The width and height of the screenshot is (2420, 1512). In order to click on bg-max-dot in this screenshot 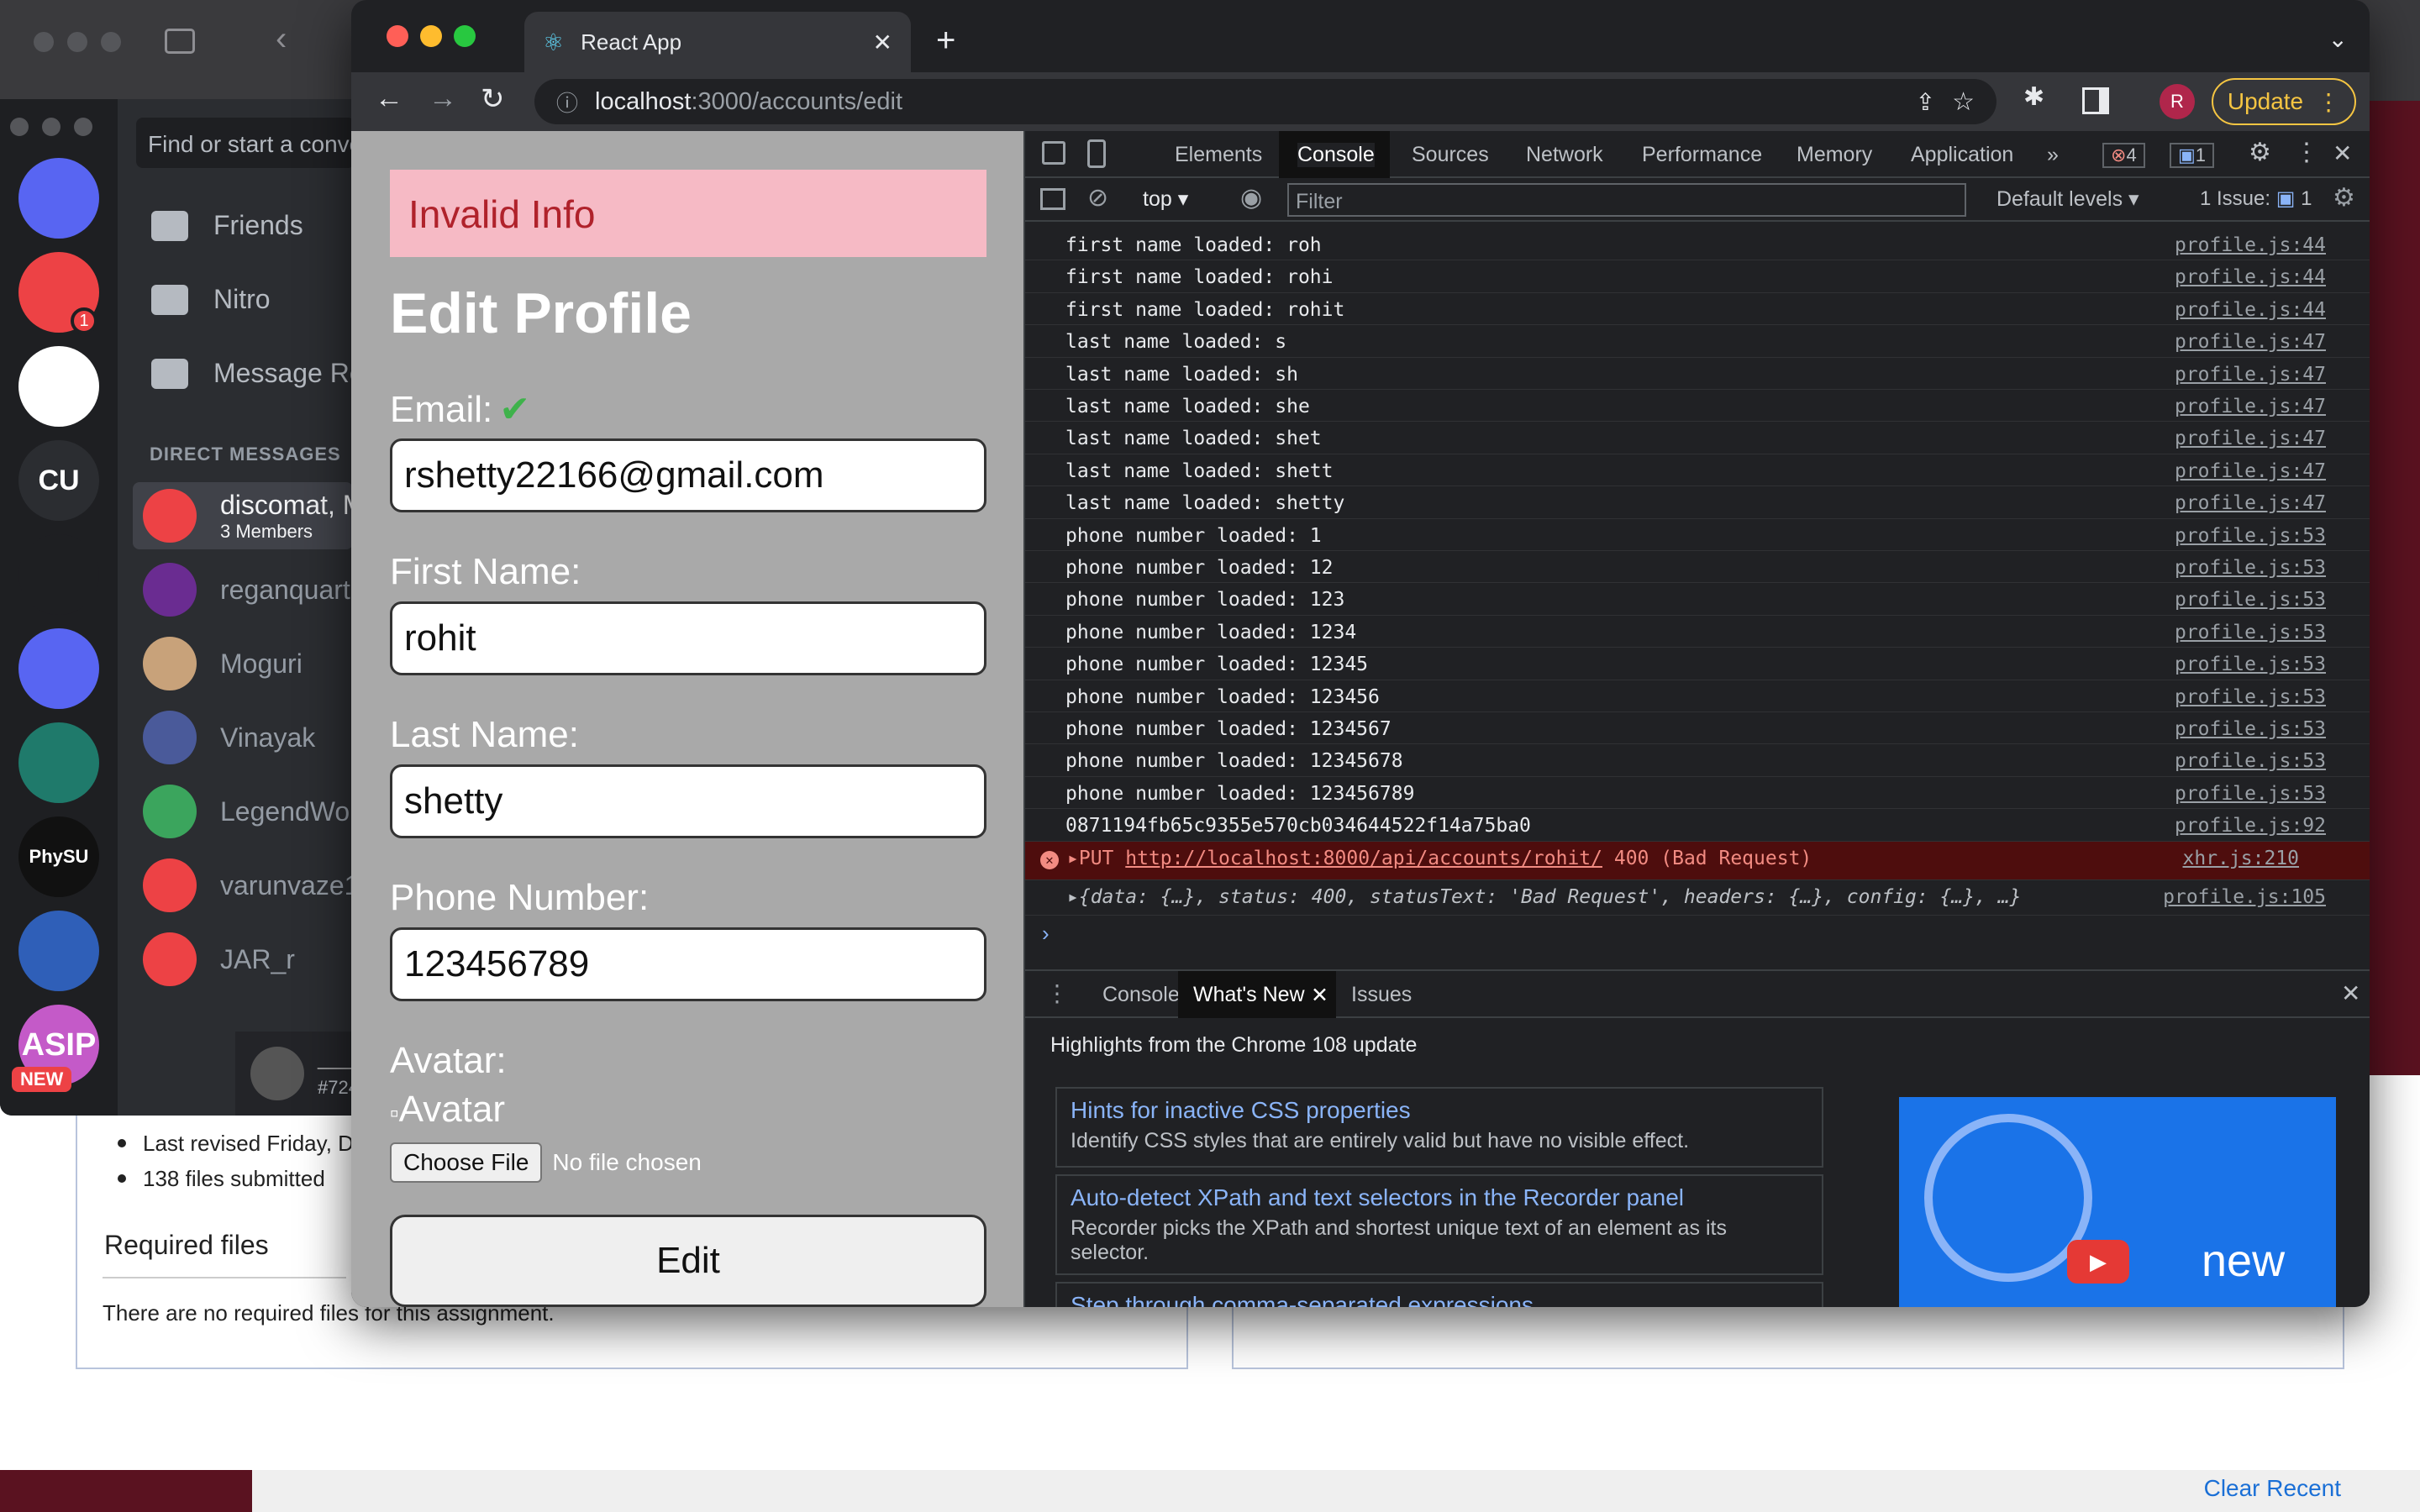, I will do `click(111, 42)`.